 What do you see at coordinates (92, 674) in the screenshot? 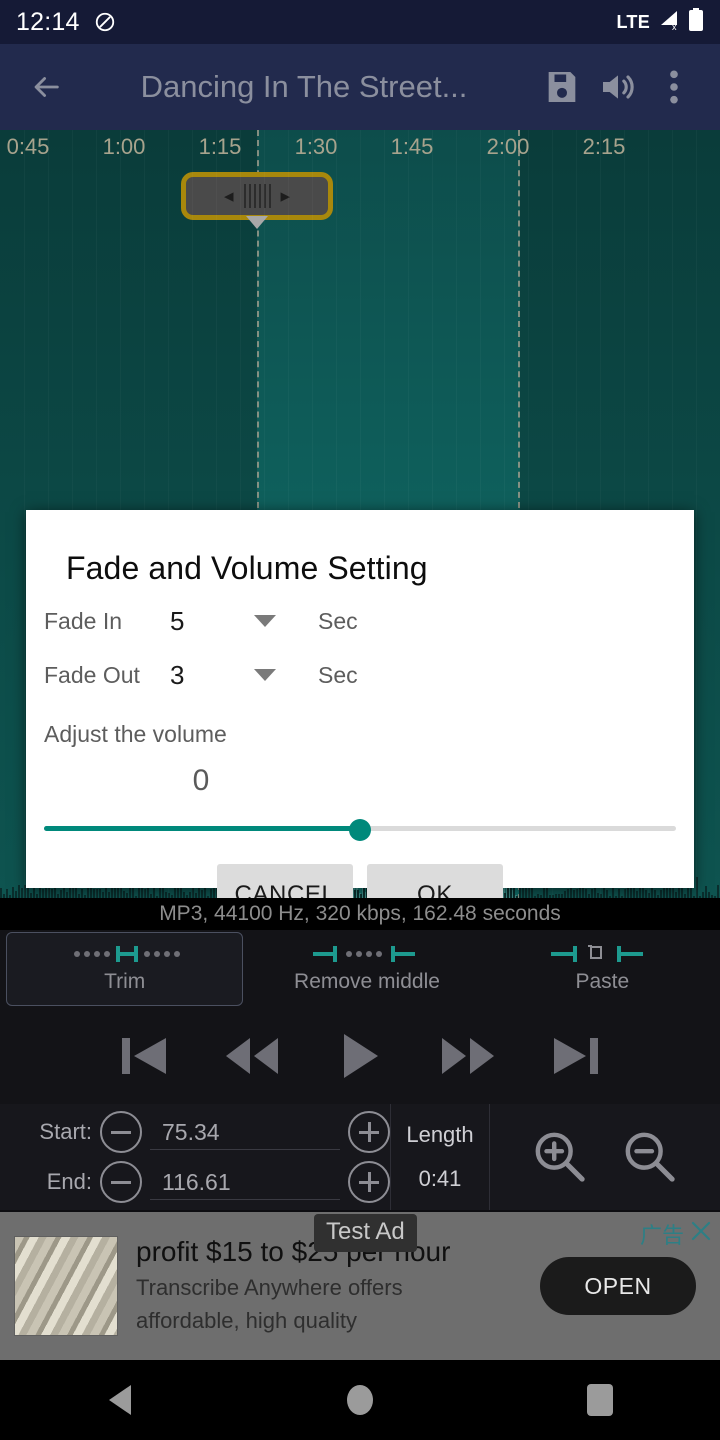
I see `fade-out-label: Fade Out` at bounding box center [92, 674].